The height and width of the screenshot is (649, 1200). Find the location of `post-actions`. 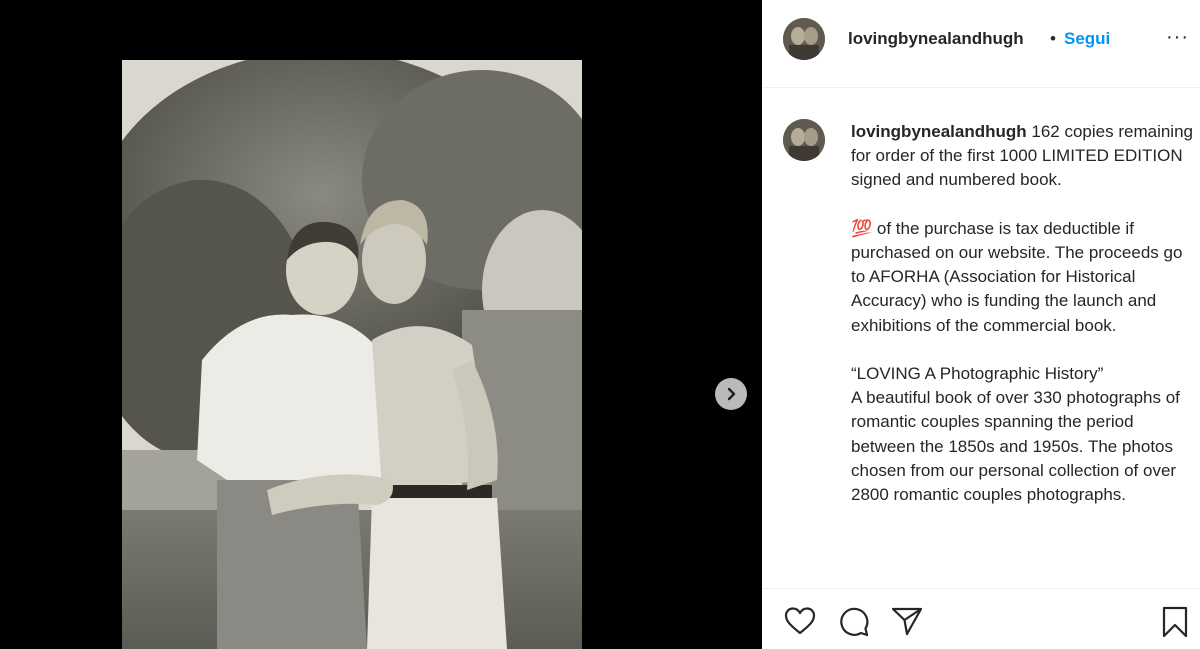

post-actions is located at coordinates (981, 618).